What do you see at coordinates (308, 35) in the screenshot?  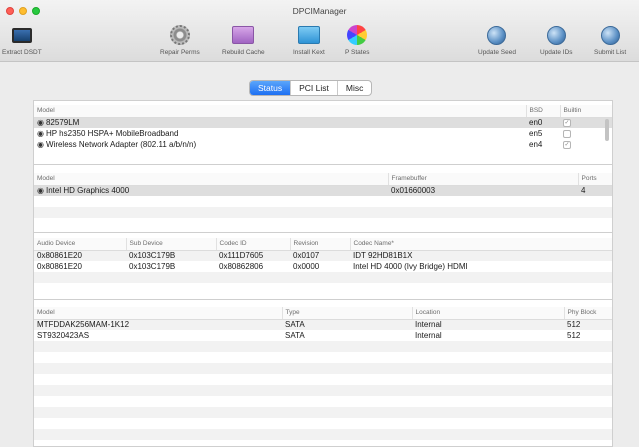 I see `kext-icon` at bounding box center [308, 35].